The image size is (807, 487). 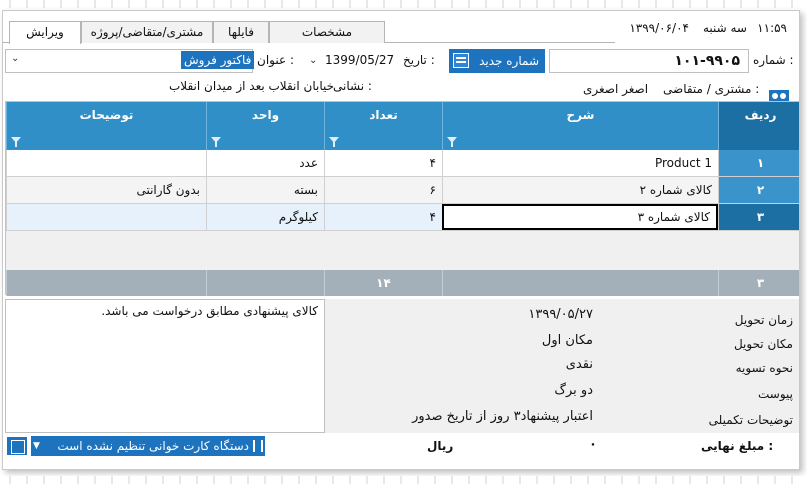 I want to click on tab-bar: ویرایش مشتری/متقاضی/پروژه فایلها مشخصات, so click(x=309, y=32).